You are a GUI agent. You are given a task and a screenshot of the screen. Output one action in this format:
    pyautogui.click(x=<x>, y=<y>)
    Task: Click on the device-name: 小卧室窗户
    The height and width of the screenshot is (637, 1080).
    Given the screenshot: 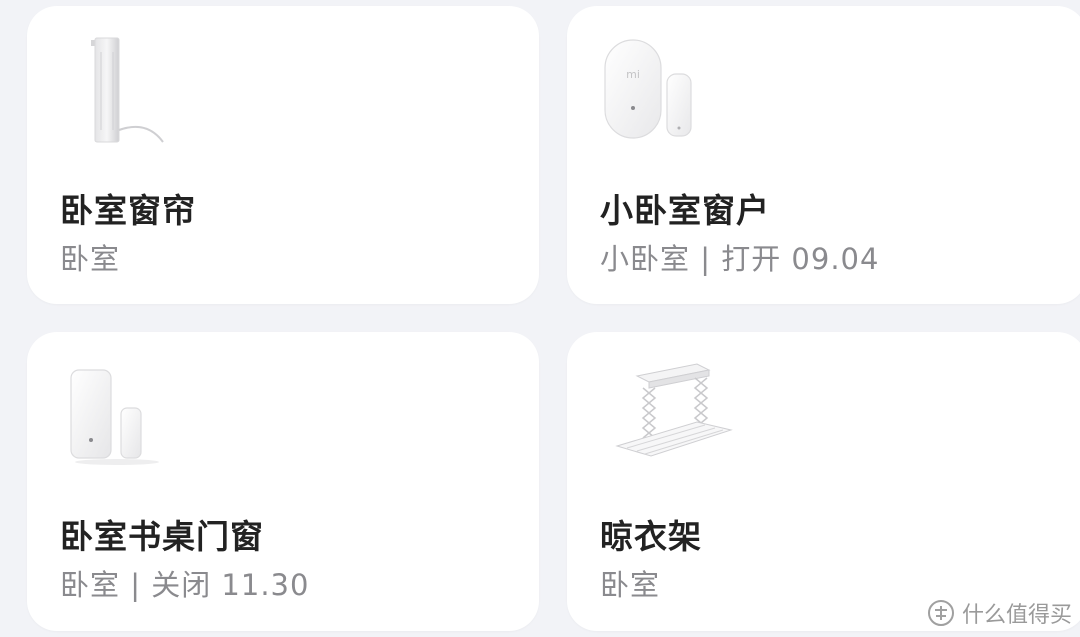 What is the action you would take?
    pyautogui.click(x=685, y=210)
    